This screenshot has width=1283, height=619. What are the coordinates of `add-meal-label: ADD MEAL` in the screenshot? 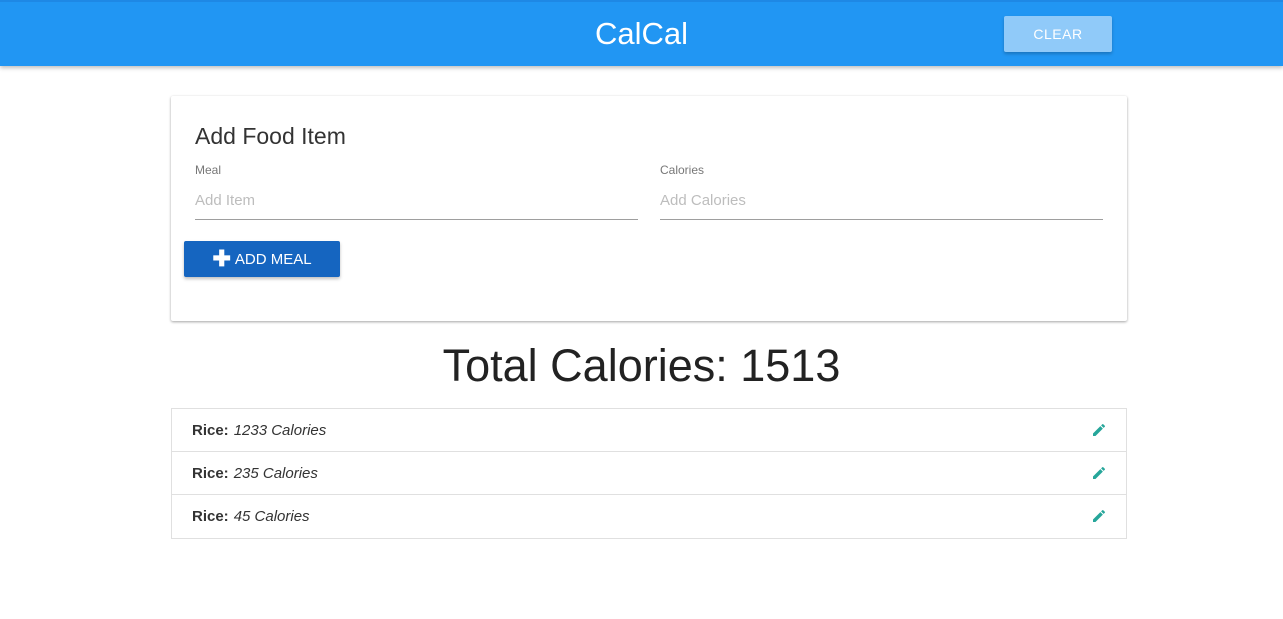 It's located at (273, 259).